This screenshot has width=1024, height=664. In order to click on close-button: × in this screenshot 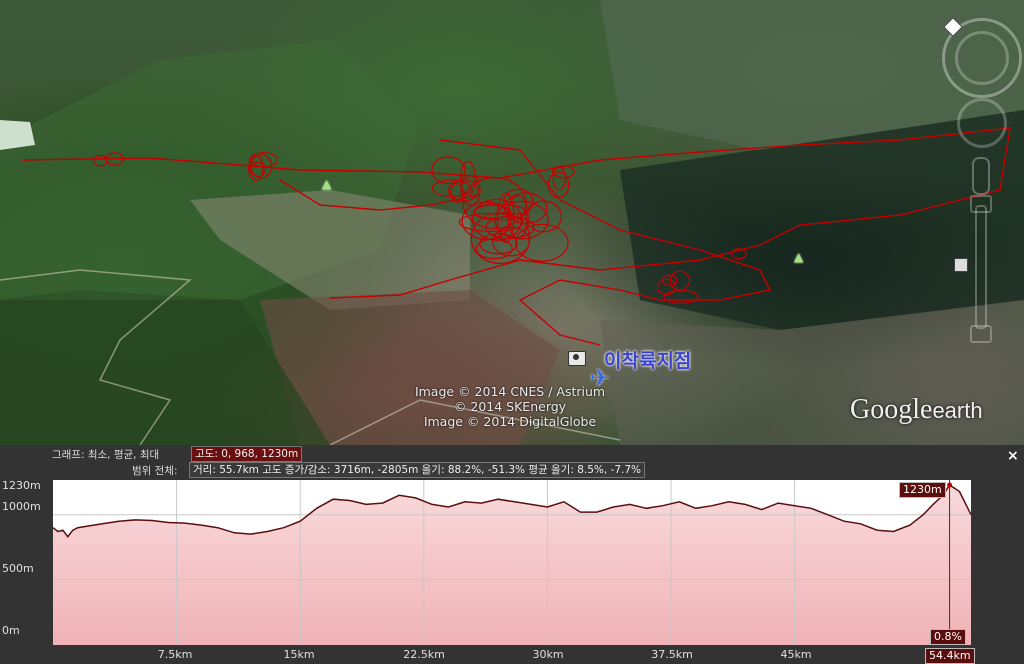, I will do `click(1013, 456)`.